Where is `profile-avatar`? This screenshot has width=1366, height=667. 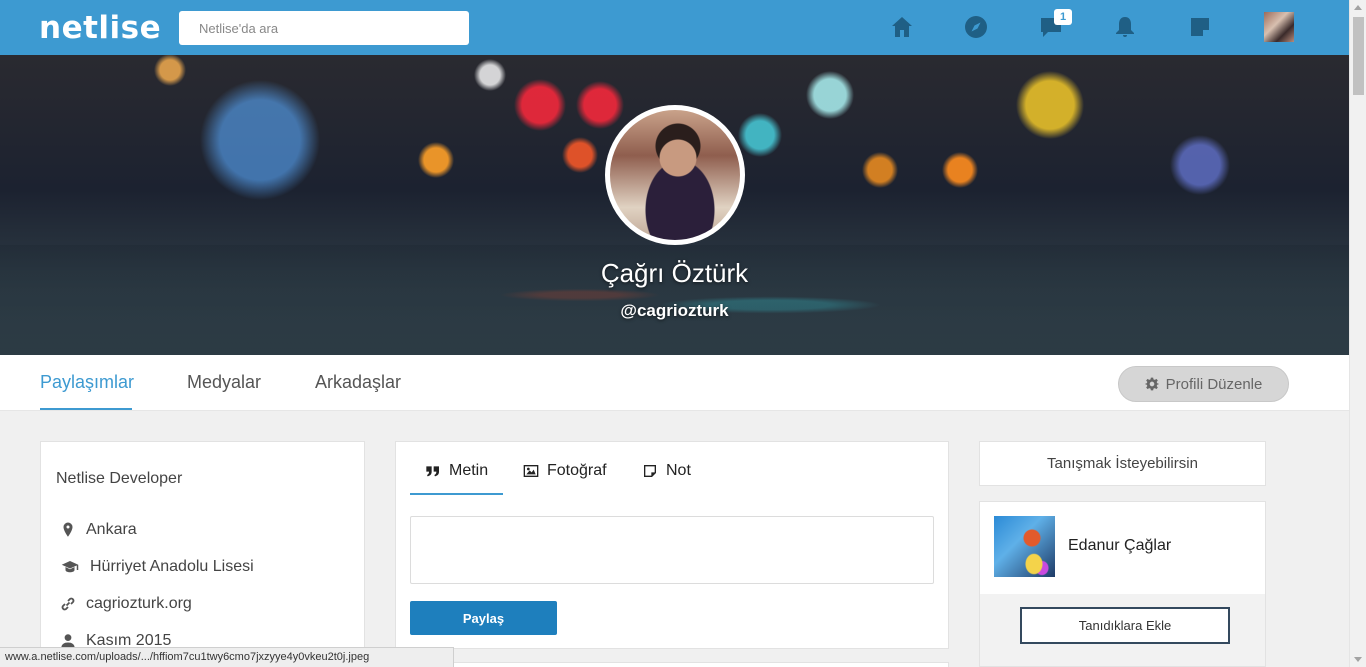
profile-avatar is located at coordinates (675, 175).